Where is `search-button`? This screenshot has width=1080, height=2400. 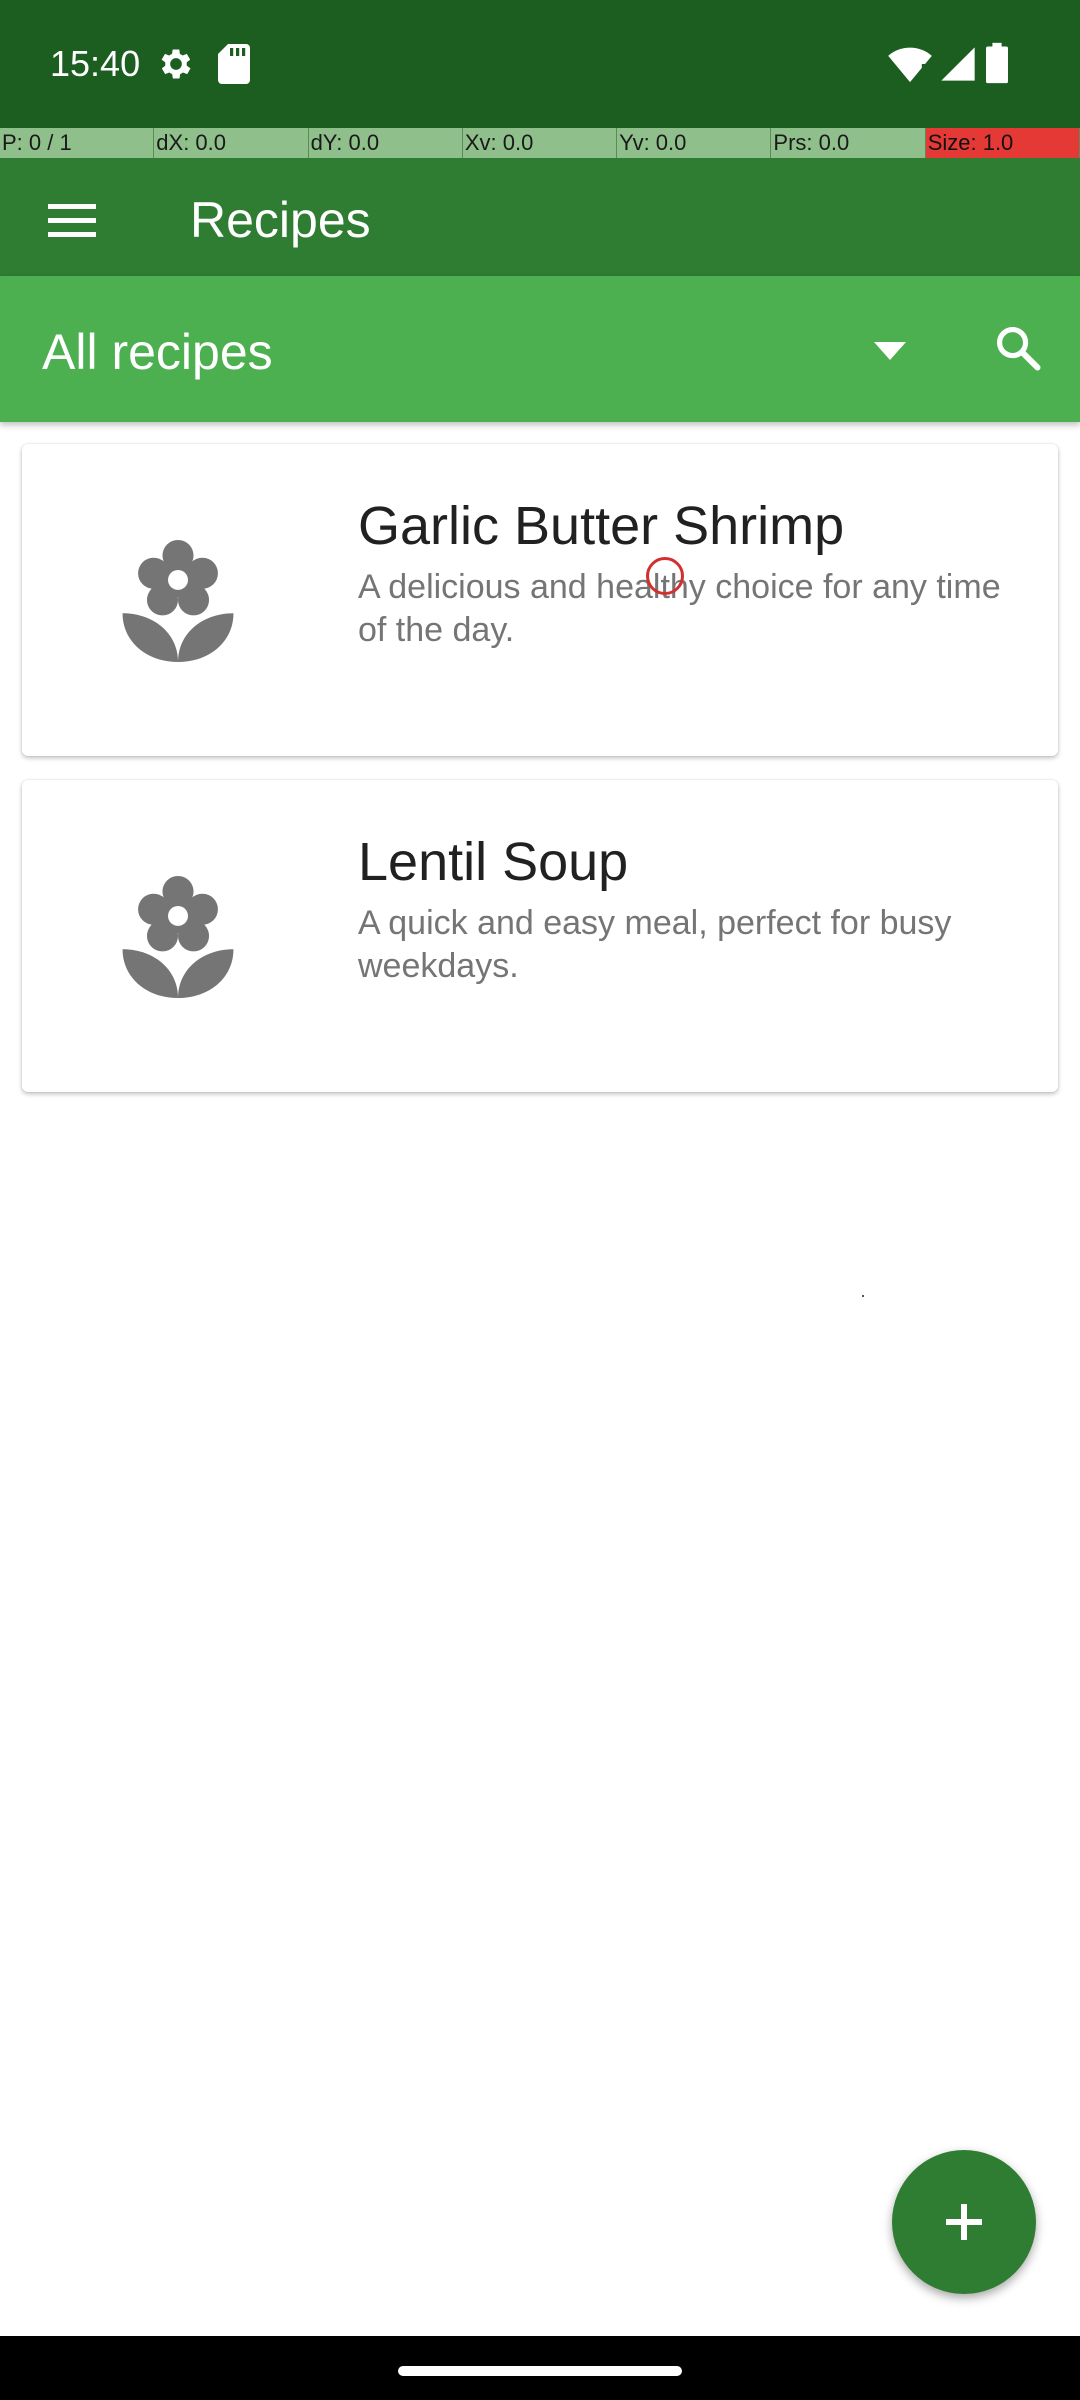 search-button is located at coordinates (1018, 348).